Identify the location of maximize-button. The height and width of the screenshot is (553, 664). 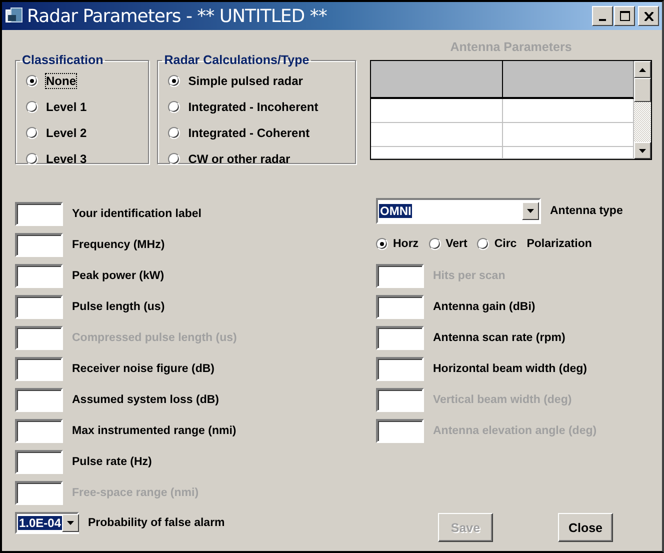
(624, 16).